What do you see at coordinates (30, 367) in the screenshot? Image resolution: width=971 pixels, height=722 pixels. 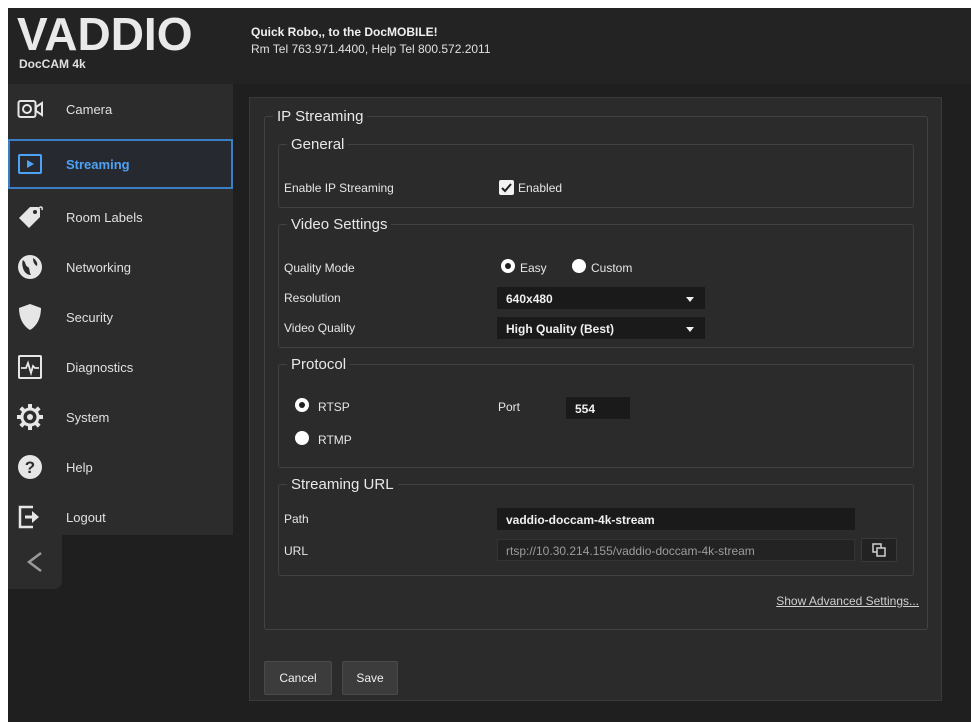 I see `pulse-icon` at bounding box center [30, 367].